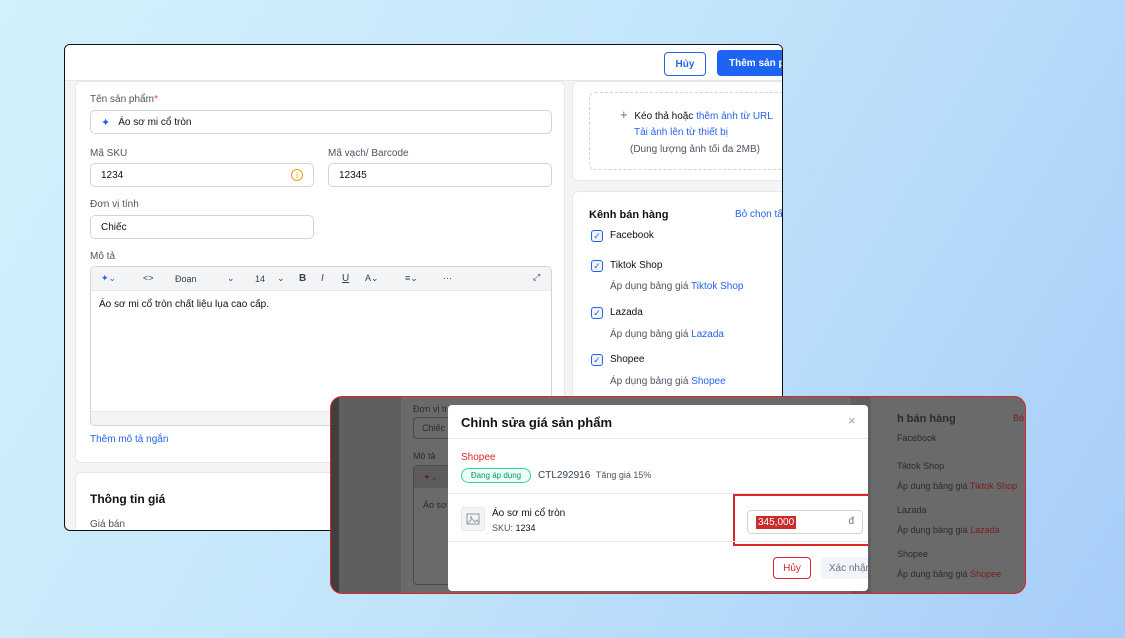  What do you see at coordinates (433, 428) in the screenshot?
I see `dim-unit-input: Chiếc` at bounding box center [433, 428].